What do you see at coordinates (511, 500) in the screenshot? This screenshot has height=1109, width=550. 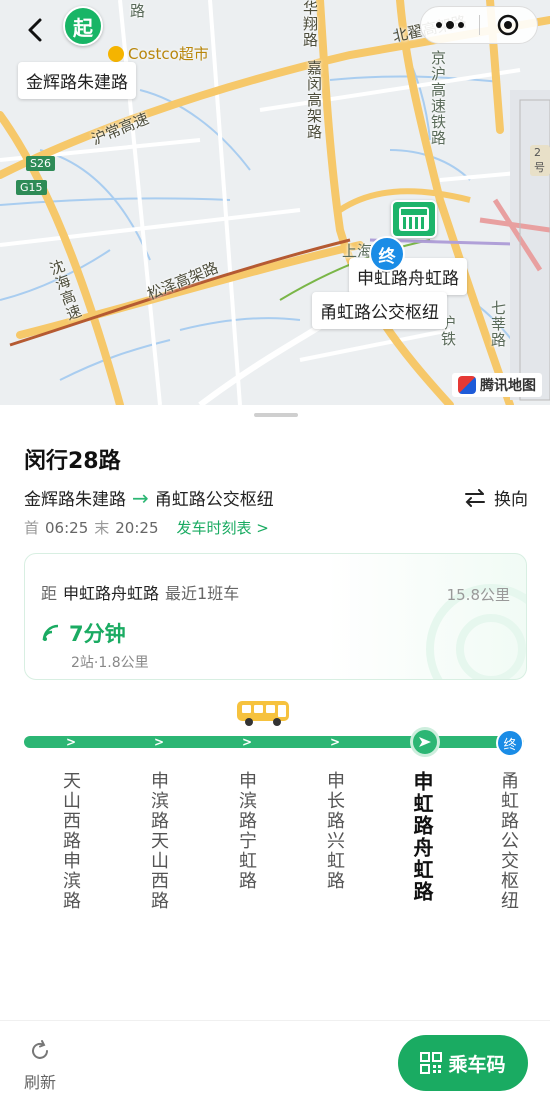 I see `reverse-label: 换向` at bounding box center [511, 500].